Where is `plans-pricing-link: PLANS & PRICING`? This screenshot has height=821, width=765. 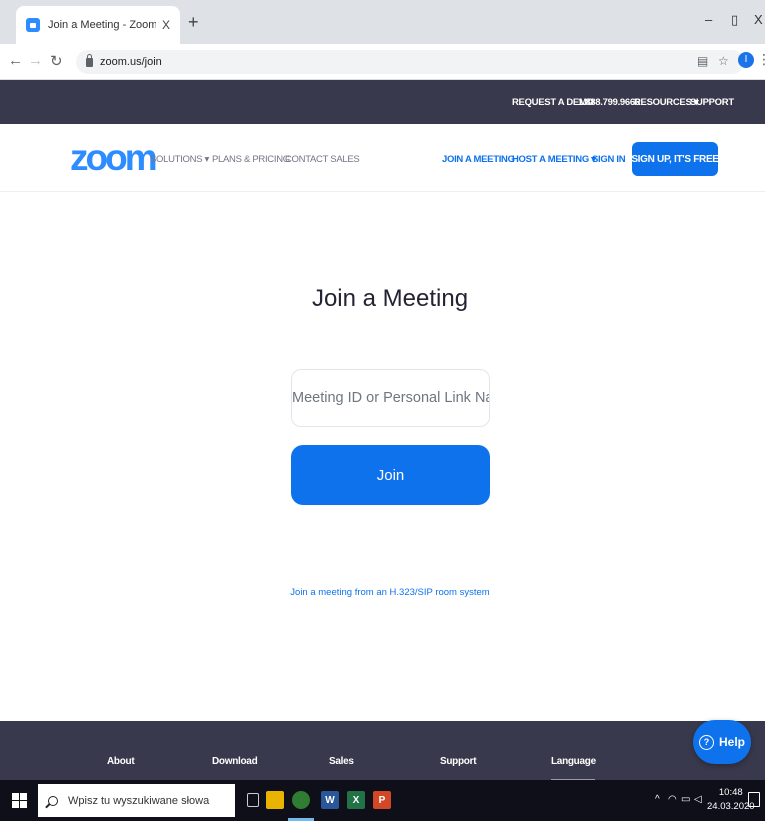
plans-pricing-link: PLANS & PRICING is located at coordinates (251, 159).